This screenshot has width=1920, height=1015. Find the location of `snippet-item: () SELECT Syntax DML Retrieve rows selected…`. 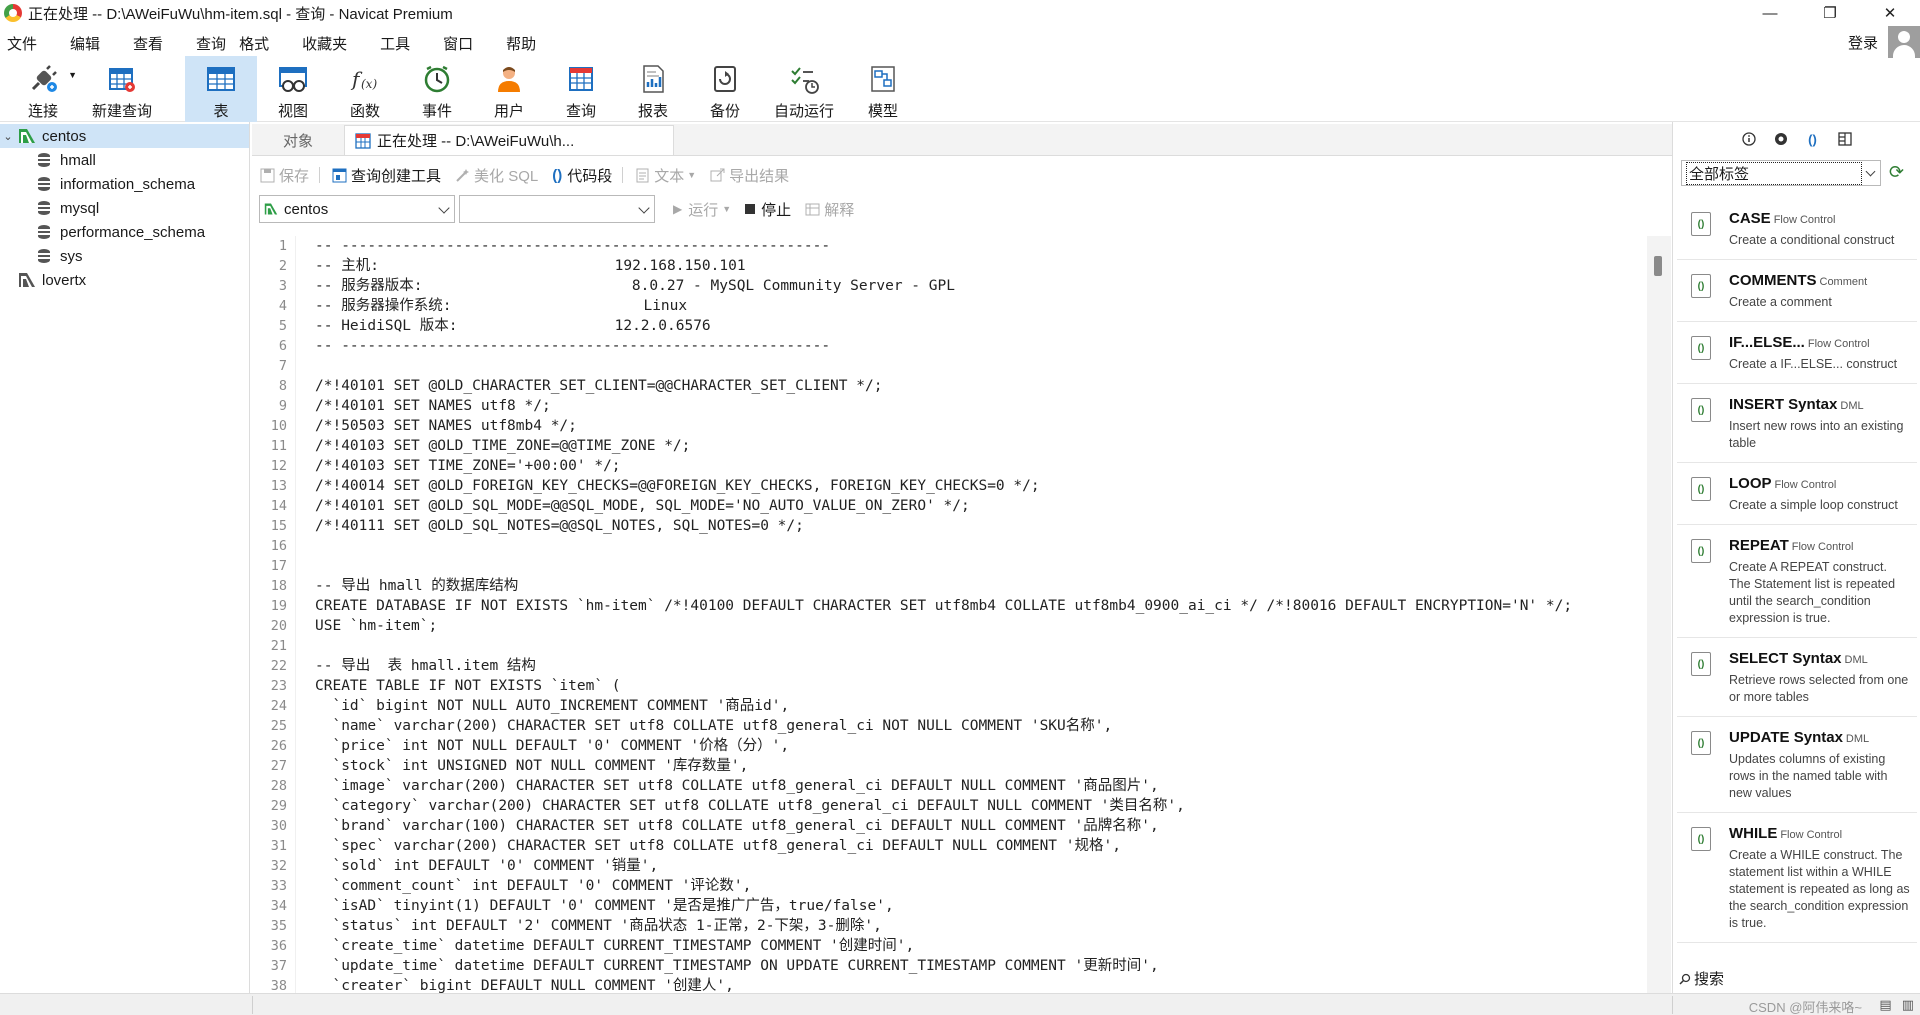

snippet-item: () SELECT Syntax DML Retrieve rows selected… is located at coordinates (1797, 677).